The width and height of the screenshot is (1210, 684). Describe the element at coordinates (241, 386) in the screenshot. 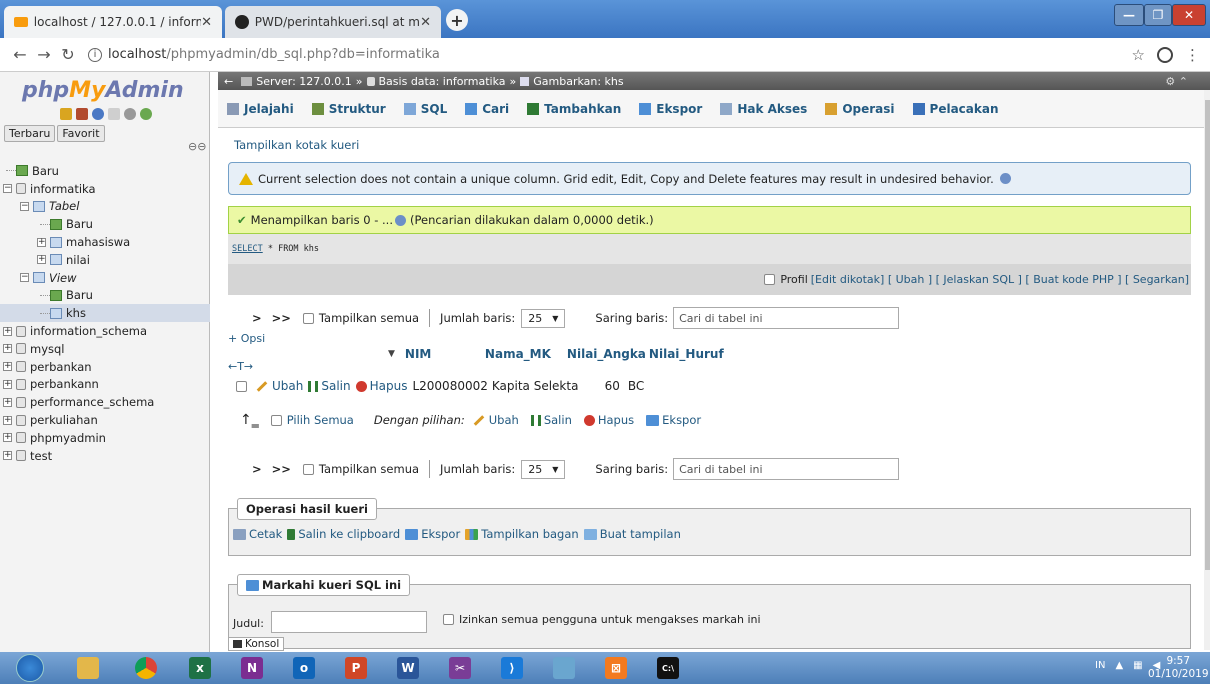

I see `row-checkbox` at that location.